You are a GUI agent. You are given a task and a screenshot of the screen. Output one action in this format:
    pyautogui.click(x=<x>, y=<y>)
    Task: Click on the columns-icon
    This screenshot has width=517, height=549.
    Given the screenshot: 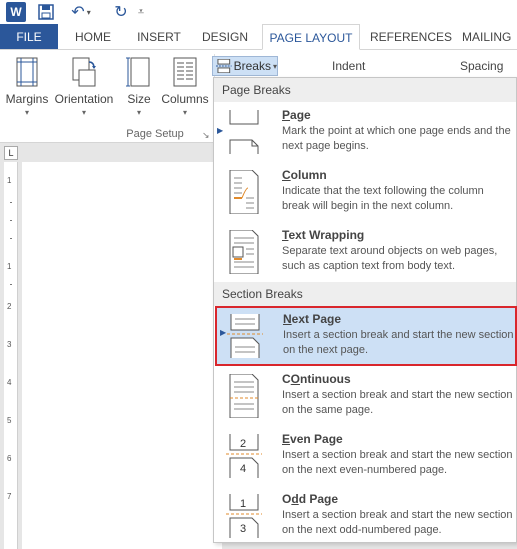 What is the action you would take?
    pyautogui.click(x=185, y=72)
    